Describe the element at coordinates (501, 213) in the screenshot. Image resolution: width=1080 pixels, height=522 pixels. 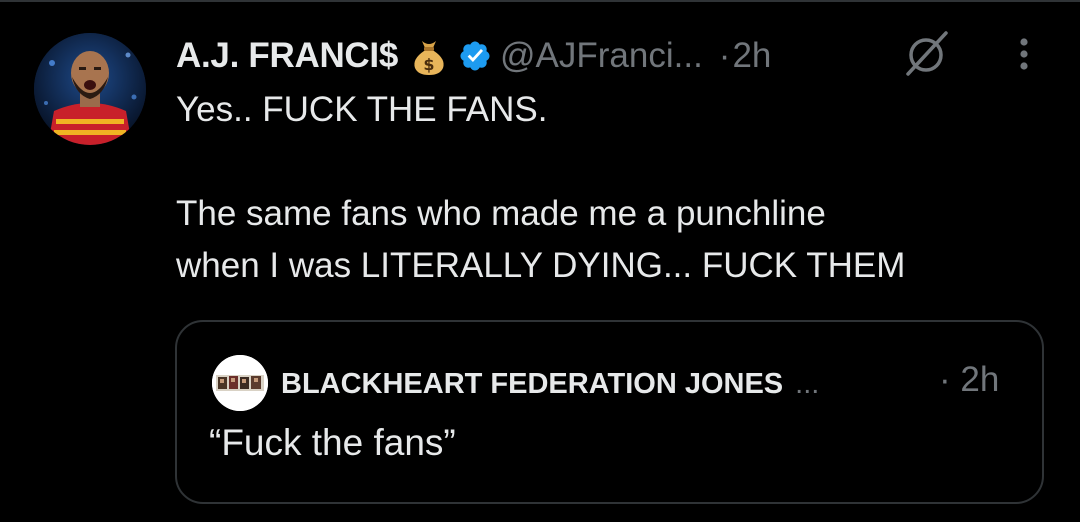
I see `tweet-text-line: The same fans who made me a punchline` at that location.